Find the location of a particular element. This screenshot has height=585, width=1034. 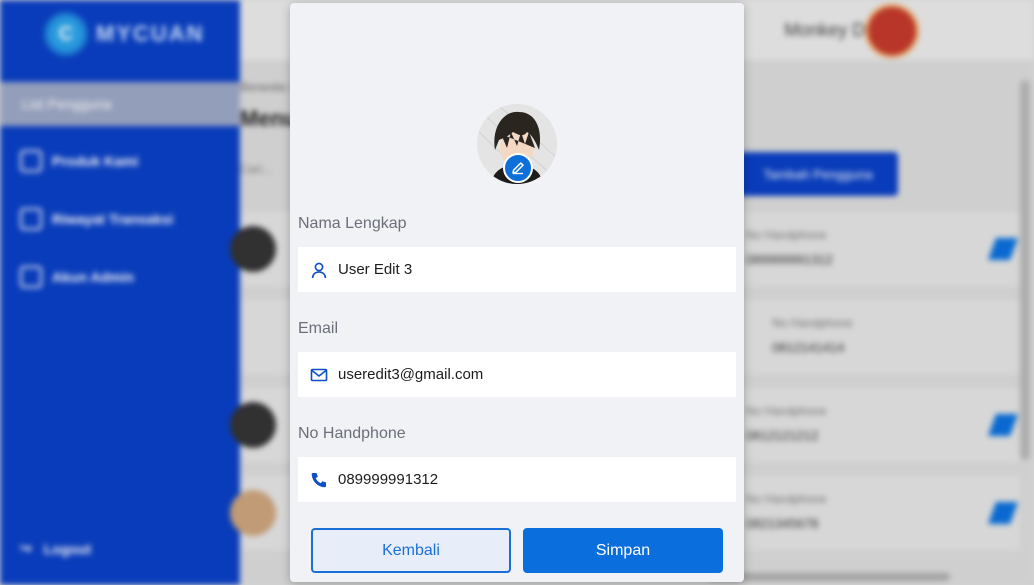

email-value: useredit3@gmail.com is located at coordinates (411, 374).